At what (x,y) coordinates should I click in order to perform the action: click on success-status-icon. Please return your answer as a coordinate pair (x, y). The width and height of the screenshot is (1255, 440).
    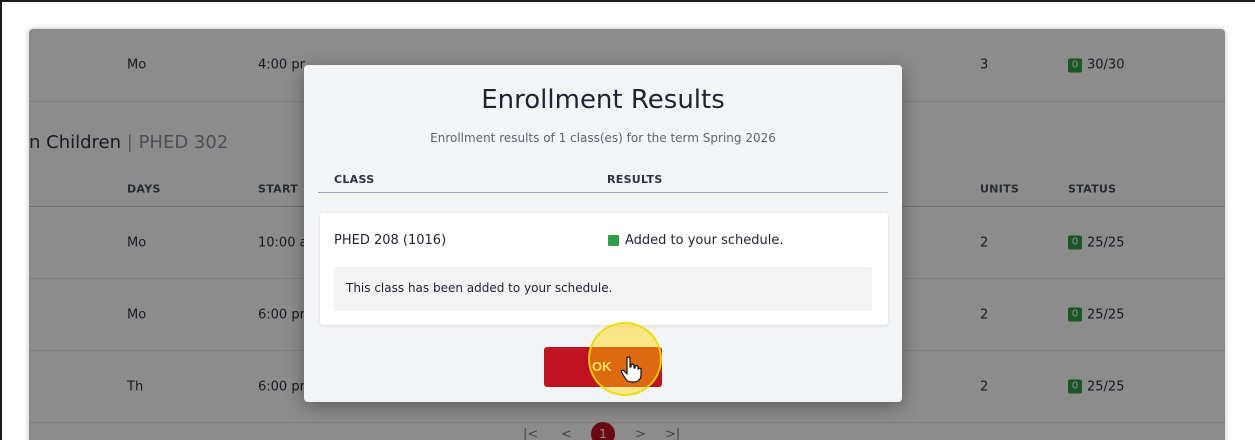
    Looking at the image, I should click on (613, 240).